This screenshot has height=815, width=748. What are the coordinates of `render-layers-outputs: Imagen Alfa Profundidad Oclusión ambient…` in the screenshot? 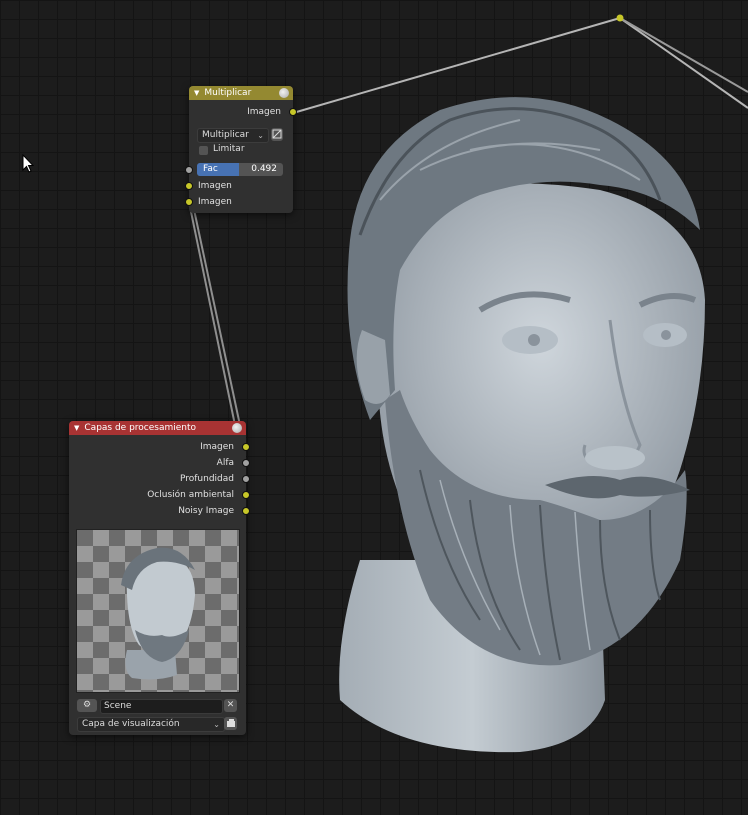 It's located at (159, 479).